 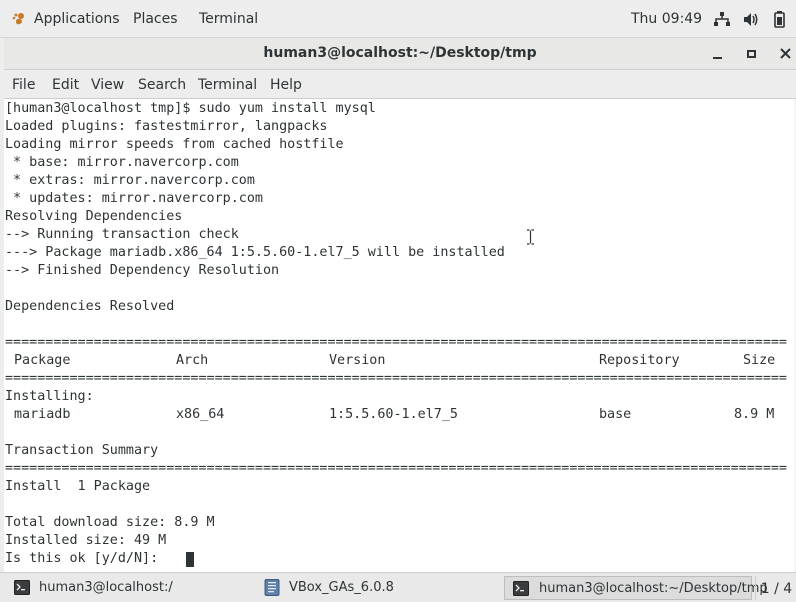 I want to click on terminal-line: Install 1 Package, so click(x=78, y=486).